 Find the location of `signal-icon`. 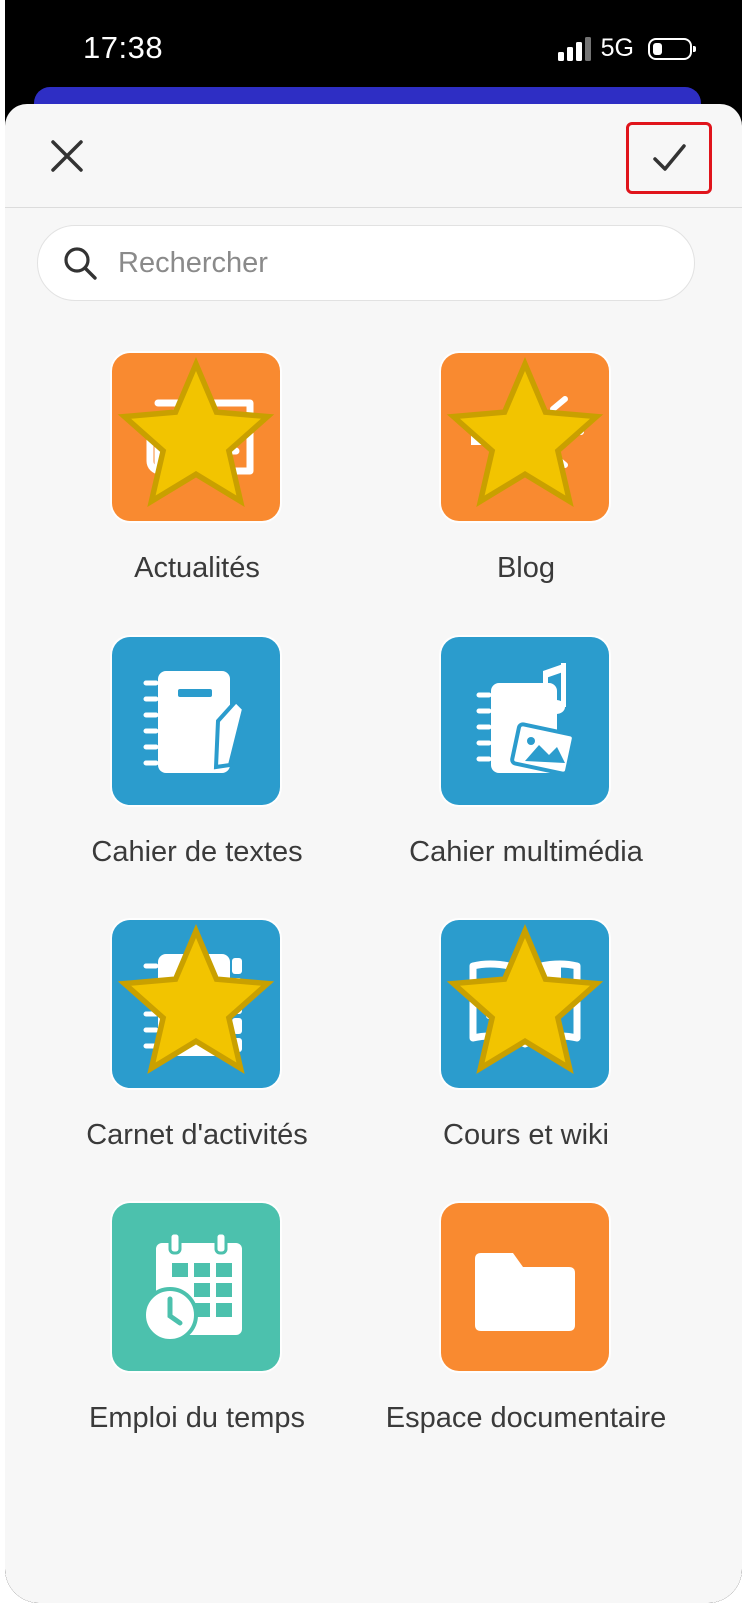

signal-icon is located at coordinates (574, 48).